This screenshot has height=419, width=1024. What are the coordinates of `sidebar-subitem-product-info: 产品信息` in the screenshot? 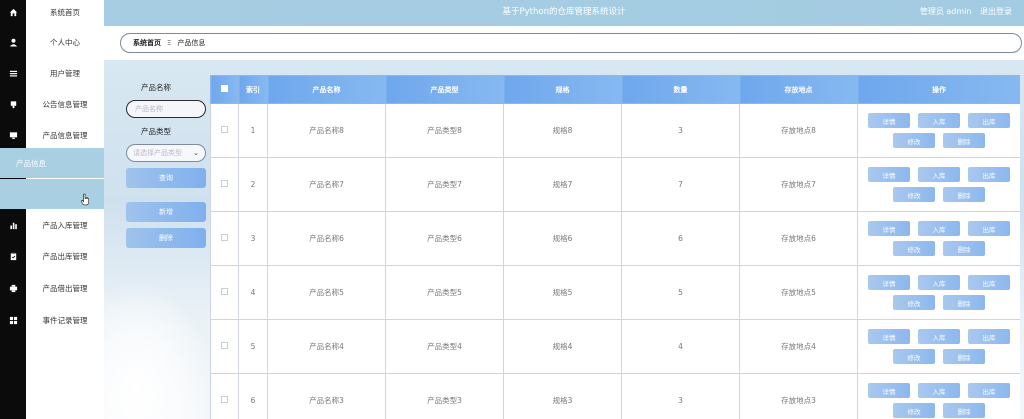 It's located at (52, 163).